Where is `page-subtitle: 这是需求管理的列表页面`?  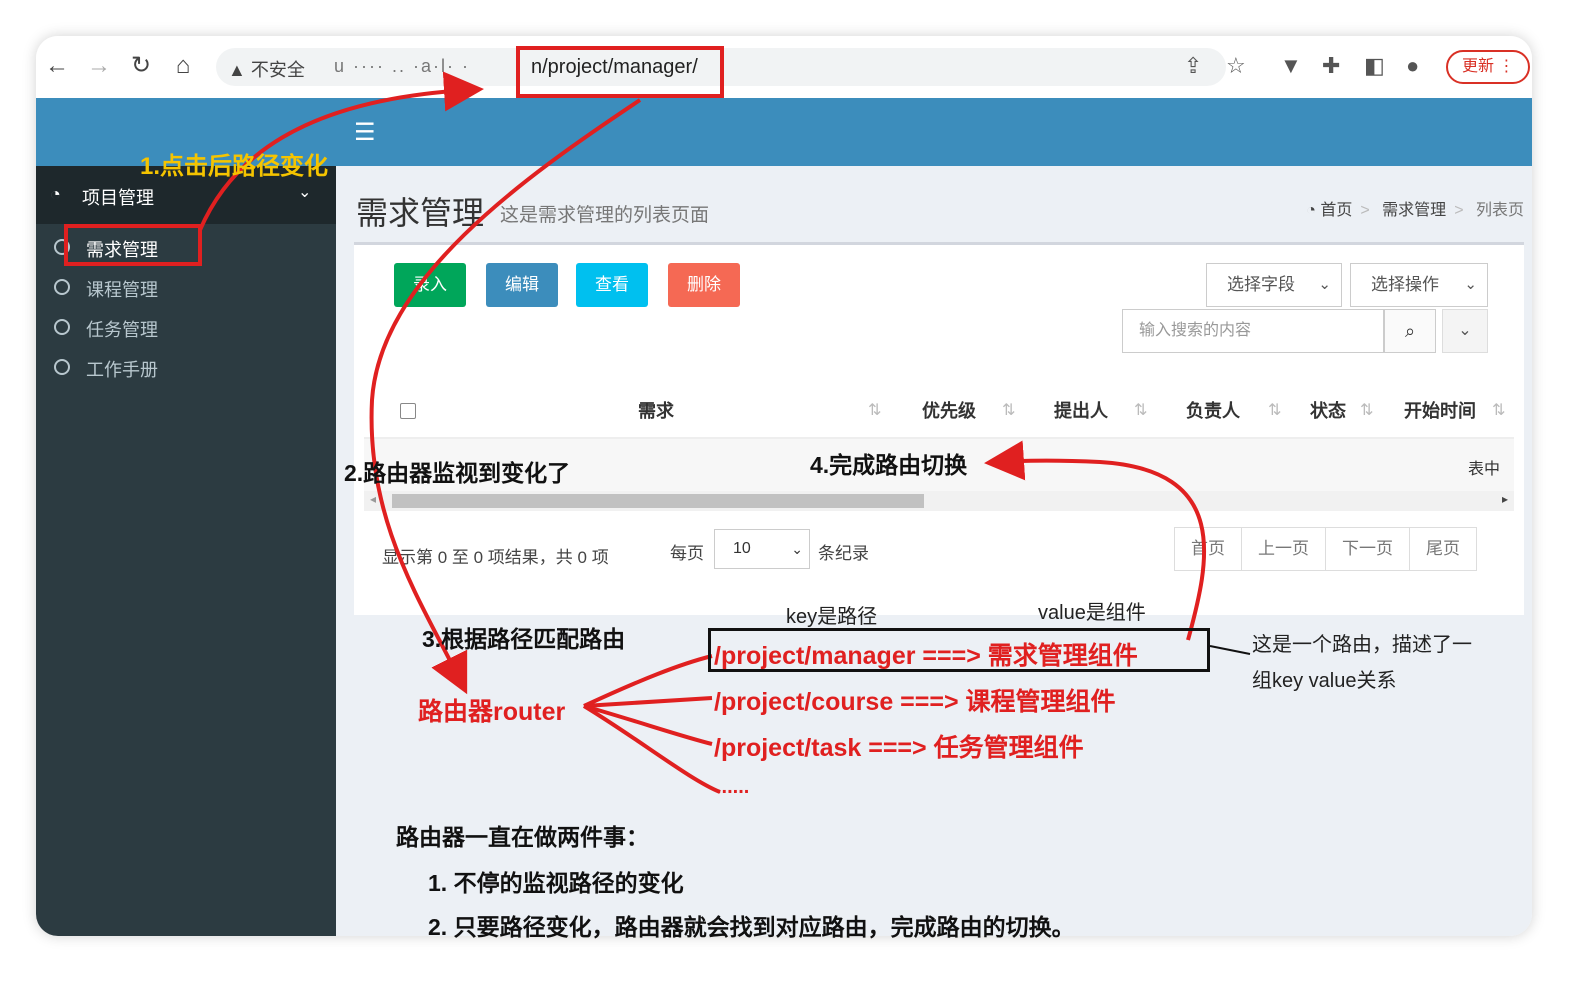
page-subtitle: 这是需求管理的列表页面 is located at coordinates (605, 215).